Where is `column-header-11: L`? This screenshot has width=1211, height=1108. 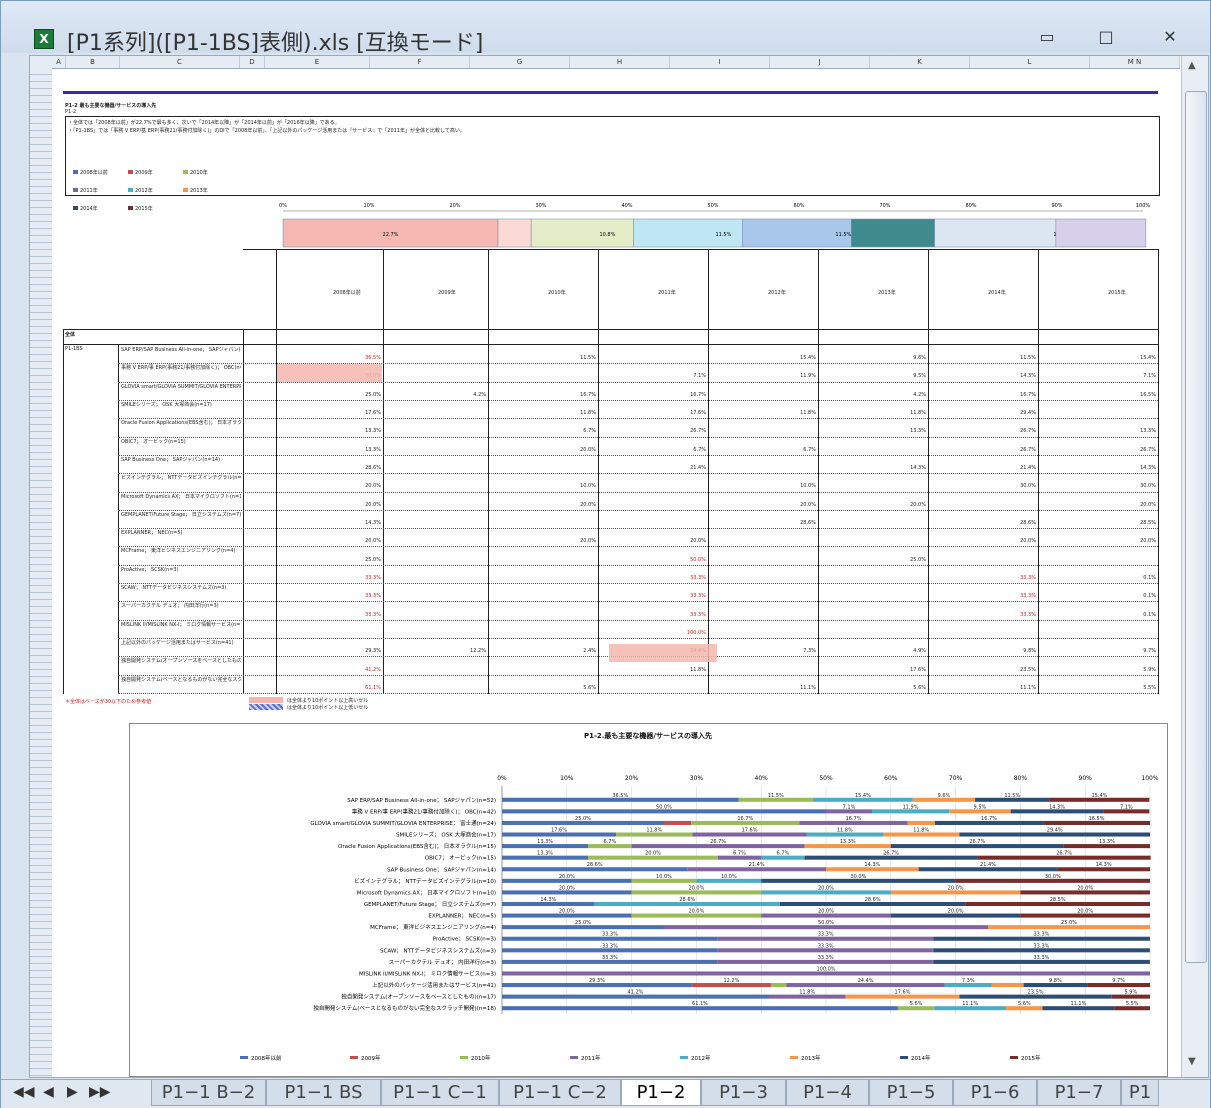 column-header-11: L is located at coordinates (1030, 62).